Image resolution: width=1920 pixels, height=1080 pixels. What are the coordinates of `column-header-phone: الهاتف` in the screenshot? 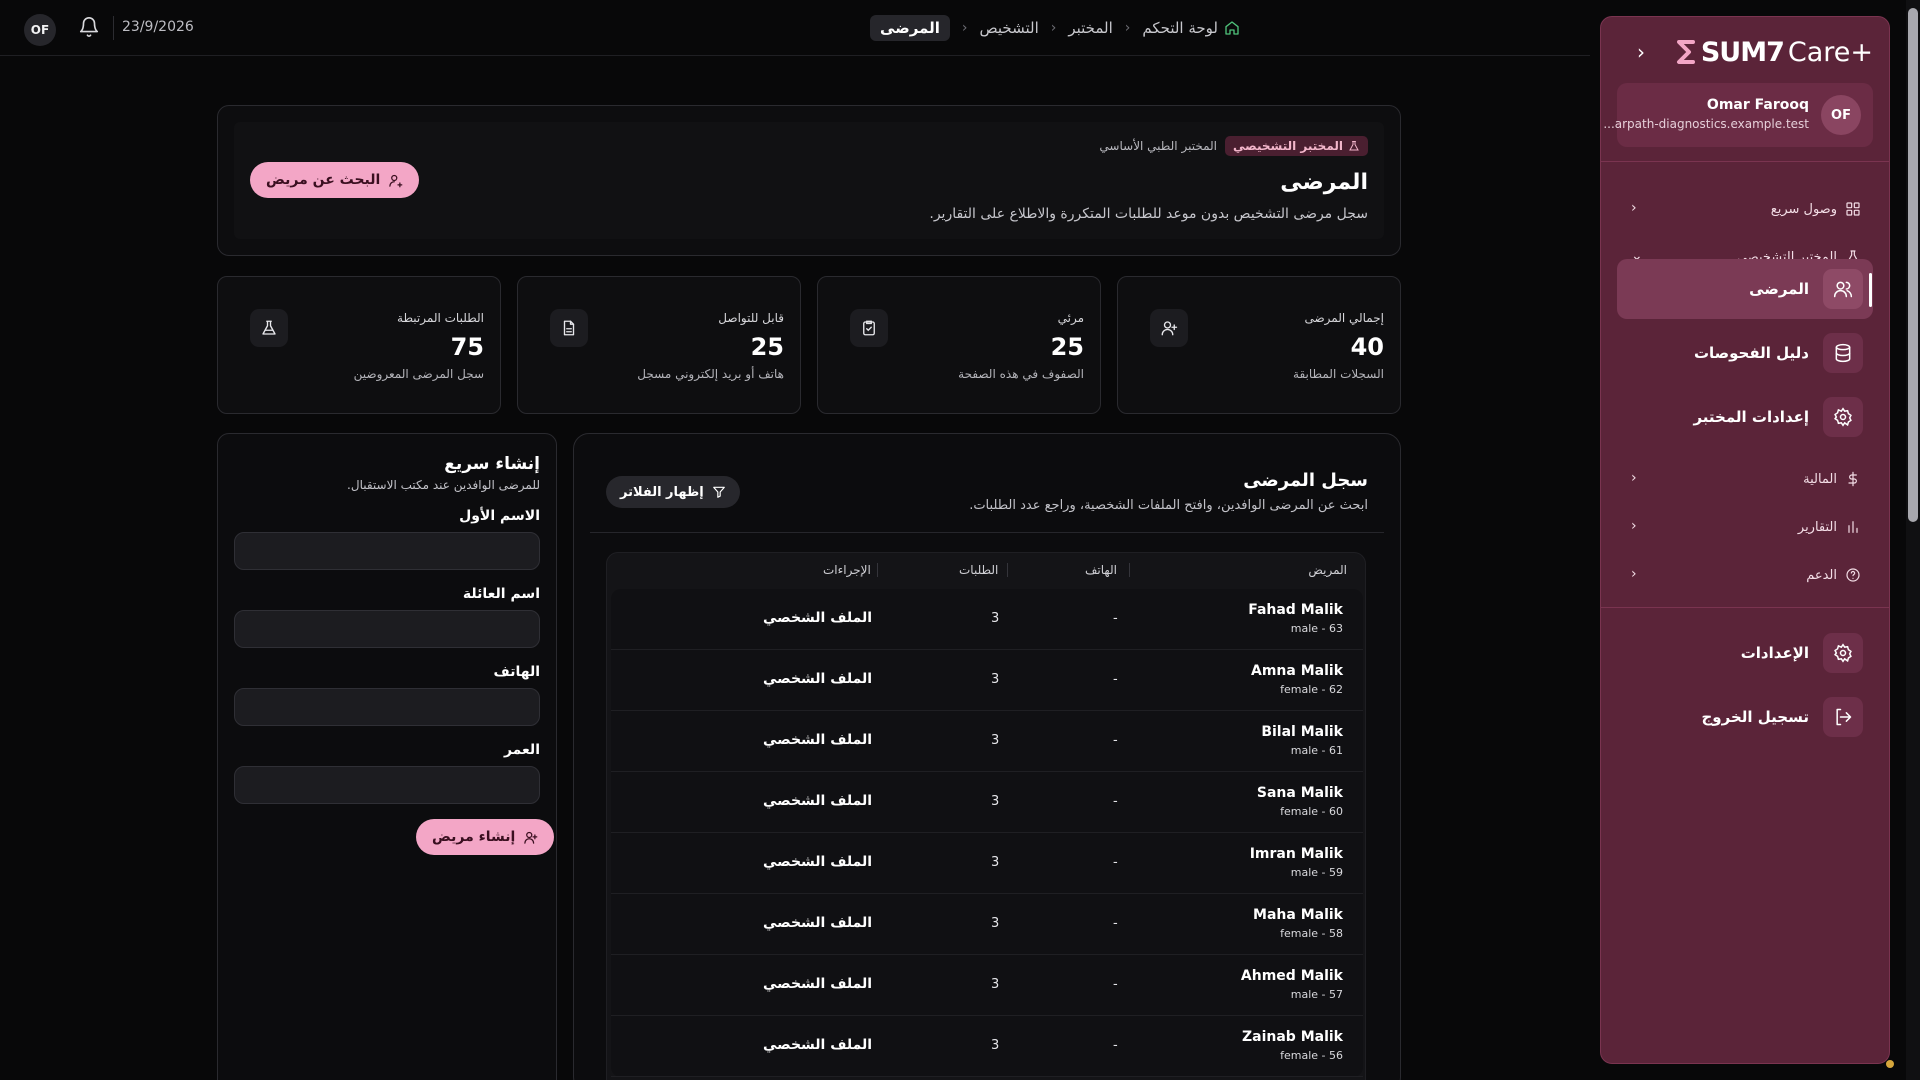 It's located at (1101, 570).